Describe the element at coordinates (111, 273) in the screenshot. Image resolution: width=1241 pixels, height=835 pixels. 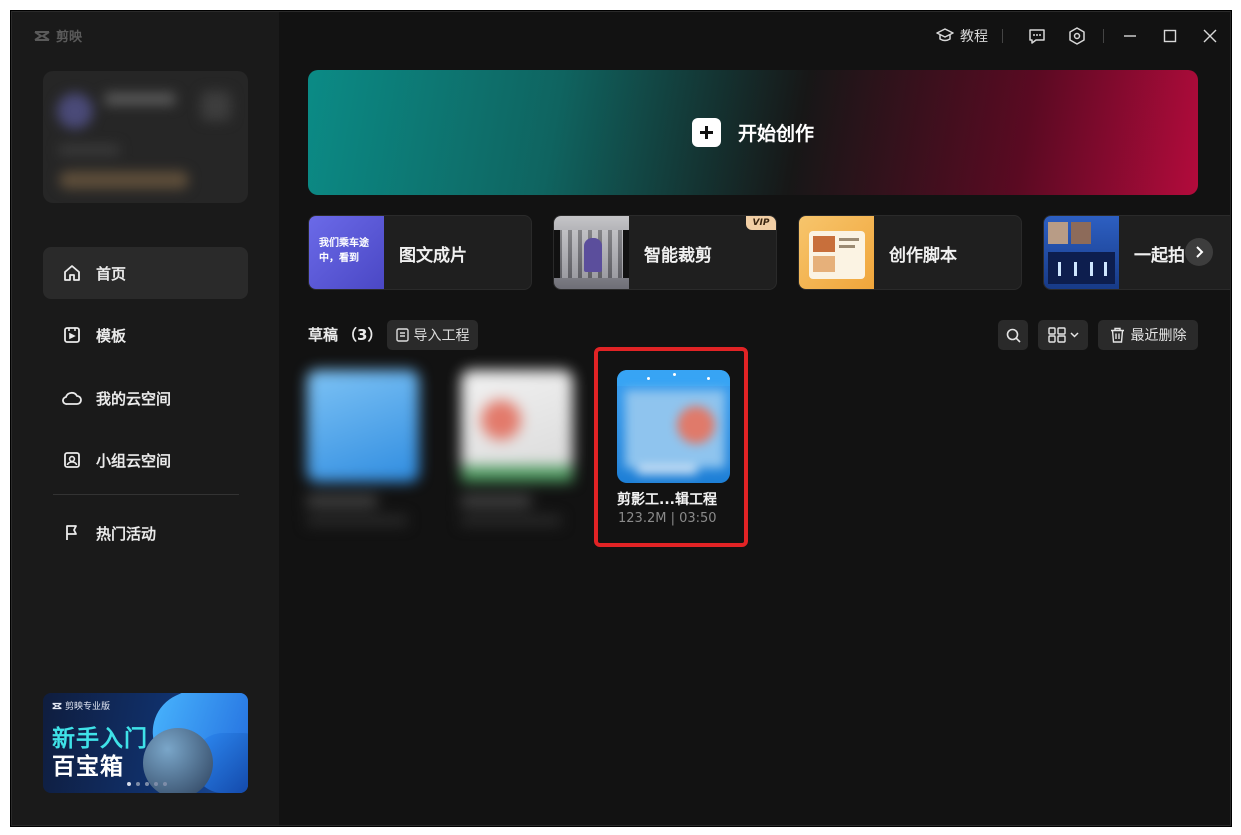
I see `sidebar-item-label: 首页` at that location.